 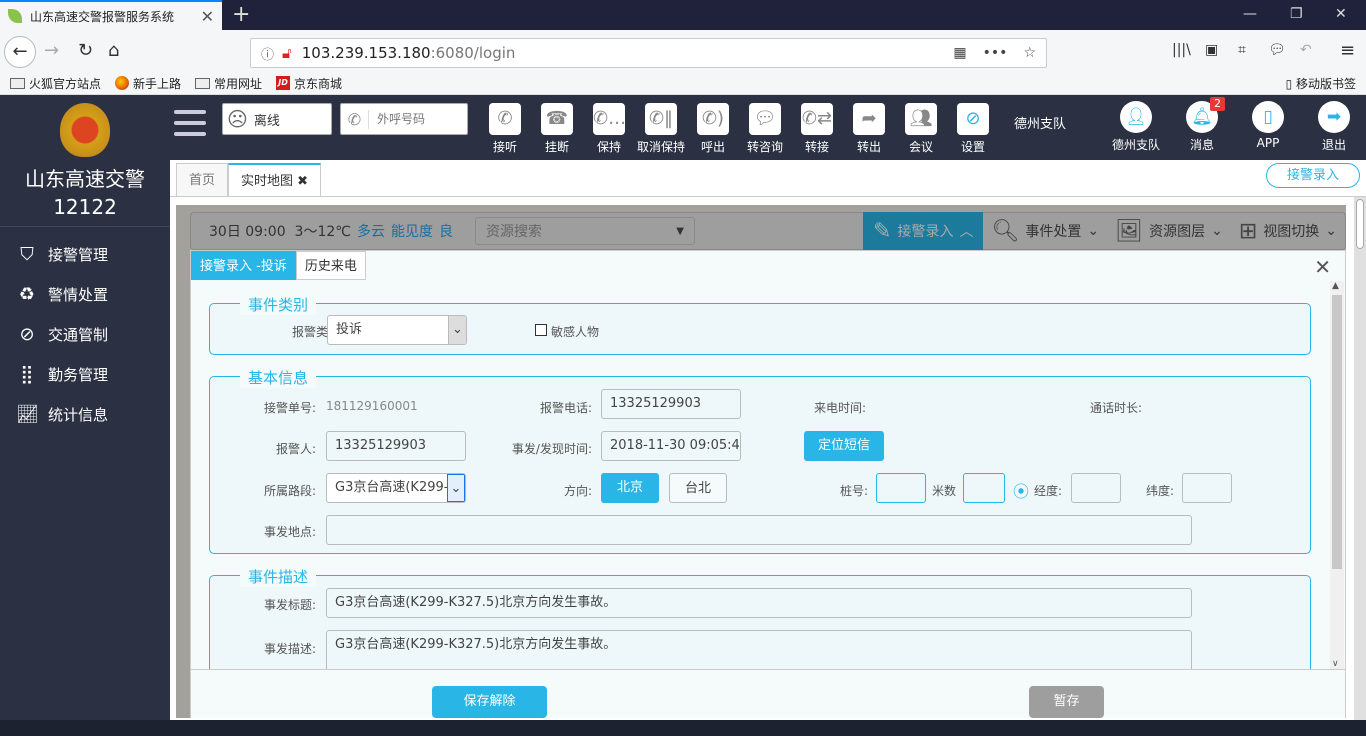 I want to click on hold-button: ✆… 保持, so click(x=609, y=129).